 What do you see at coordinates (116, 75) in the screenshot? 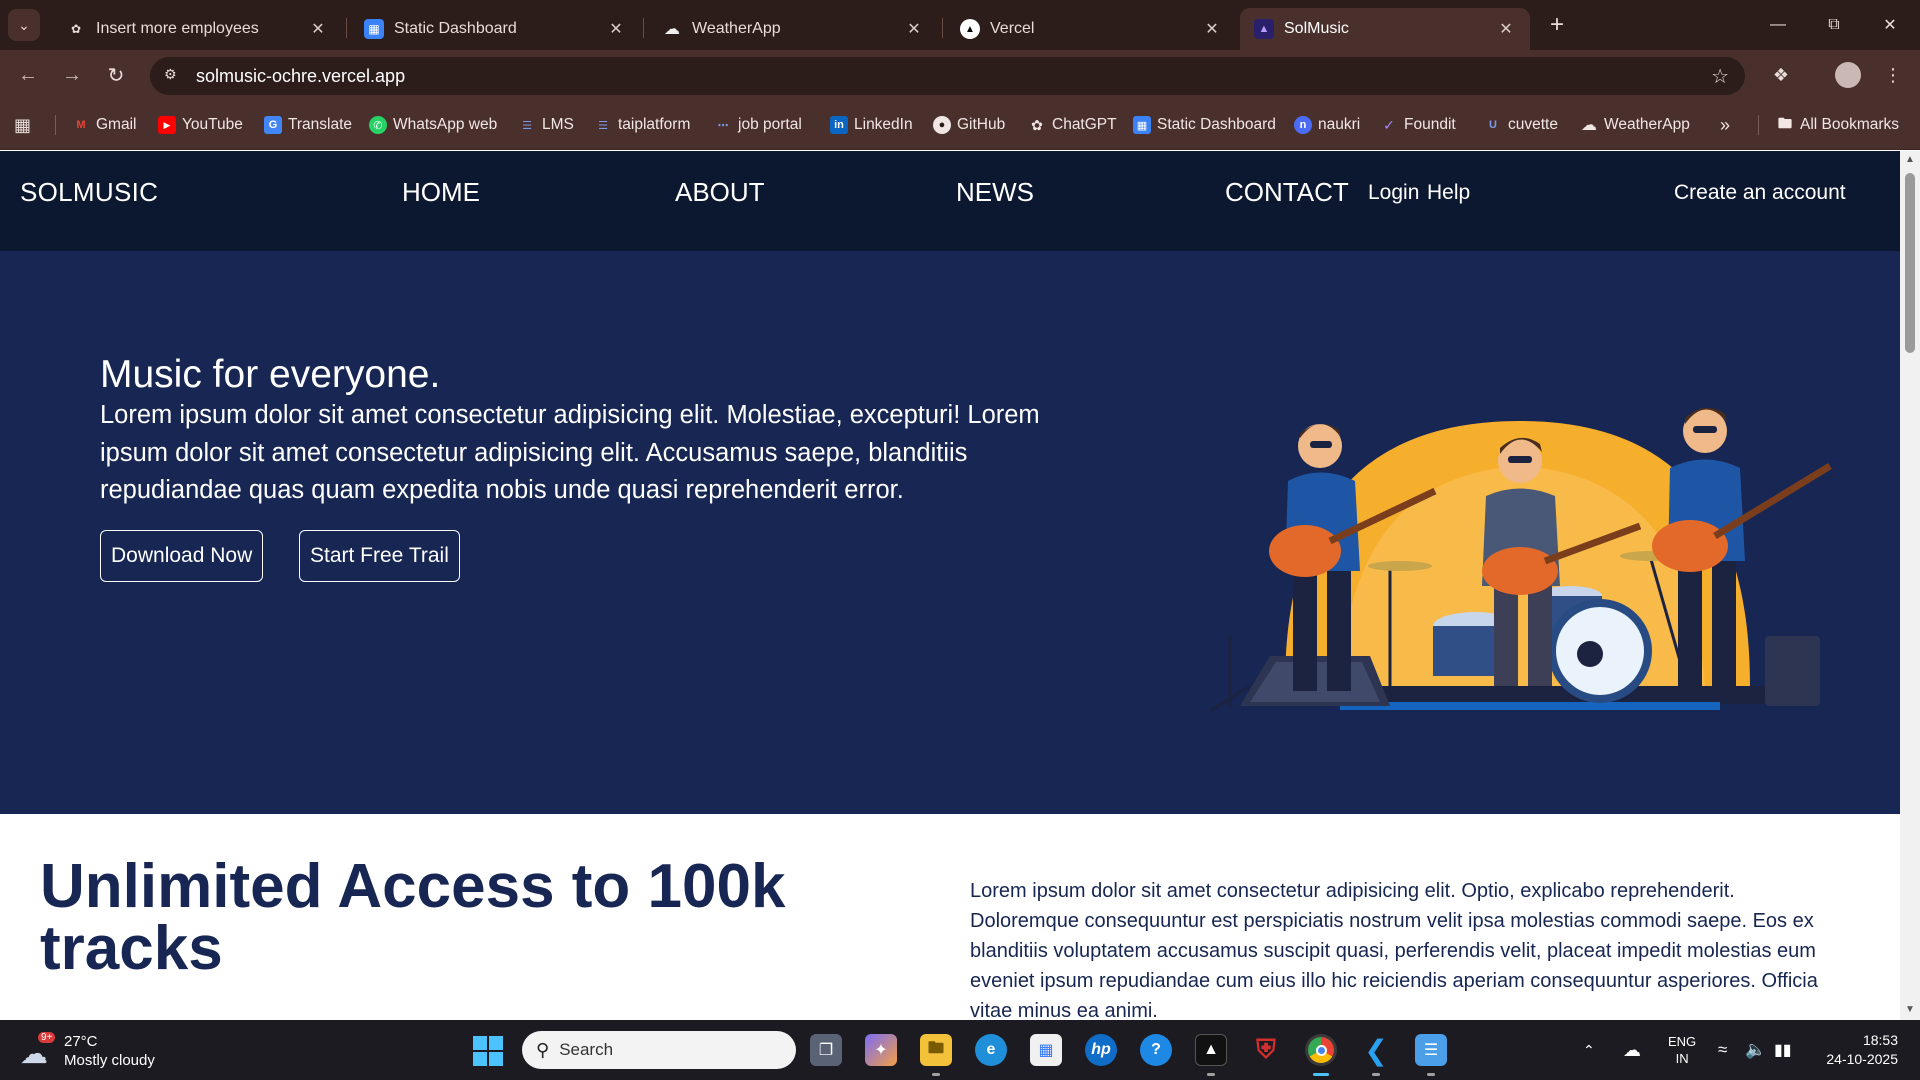
I see `reload-button: ↻` at bounding box center [116, 75].